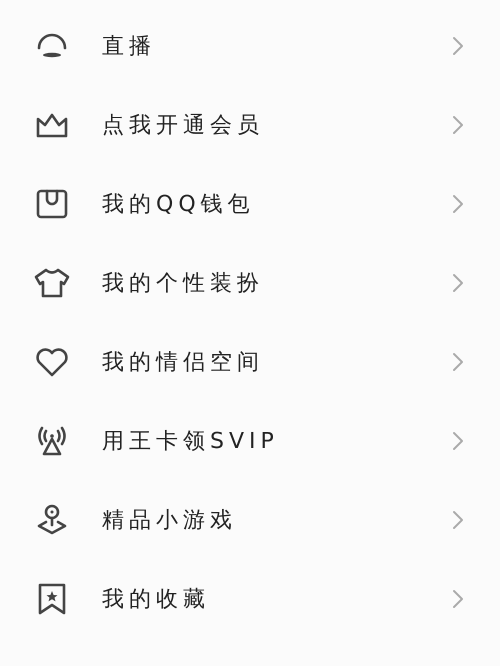 The image size is (500, 666). I want to click on menu-item-label: 直播, so click(277, 45).